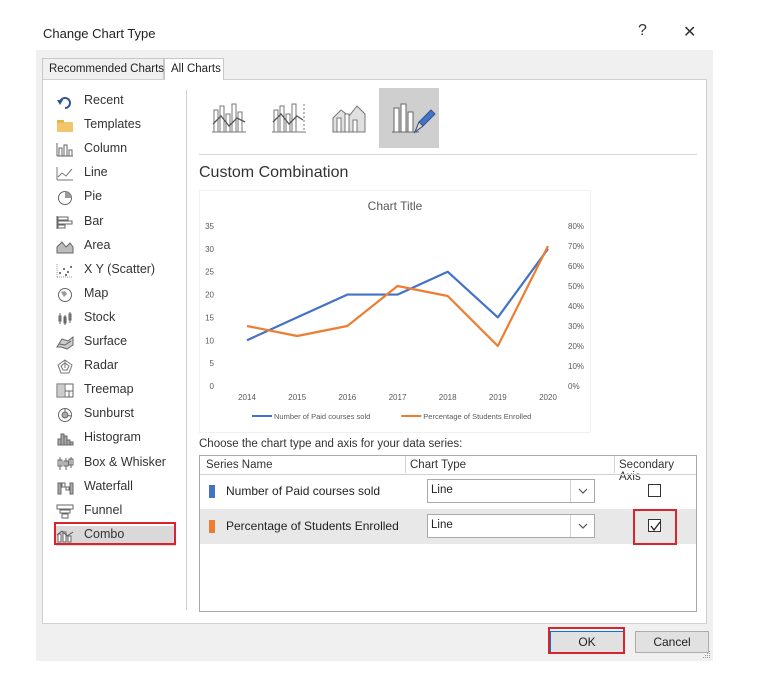 Image resolution: width=767 pixels, height=682 pixels. Describe the element at coordinates (99, 33) in the screenshot. I see `dialog-title: Change Chart Type` at that location.